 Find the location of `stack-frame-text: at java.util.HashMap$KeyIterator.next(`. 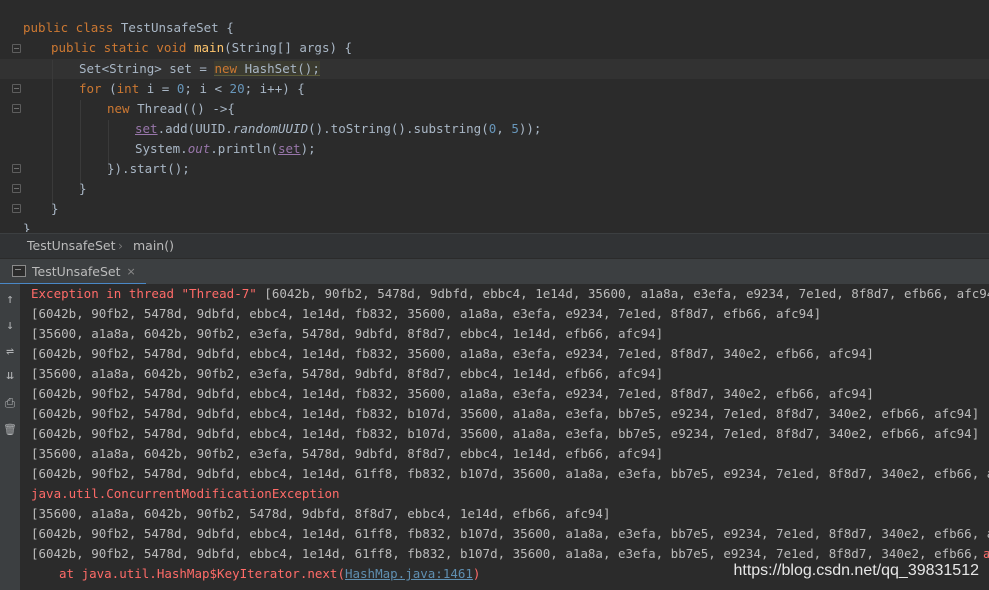

stack-frame-text: at java.util.HashMap$KeyIterator.next( is located at coordinates (202, 573).